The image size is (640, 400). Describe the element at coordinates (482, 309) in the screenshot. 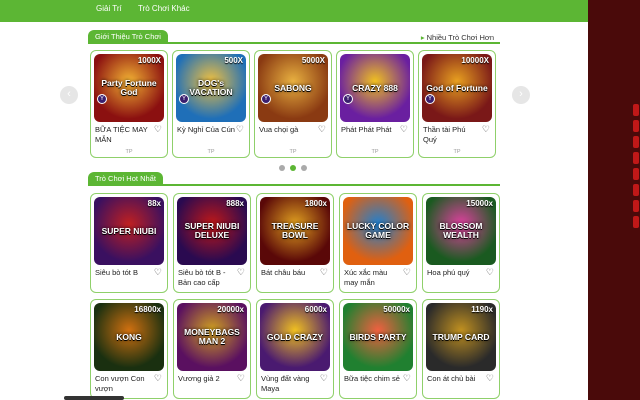

I see `multiplier-badge: 1190x` at that location.